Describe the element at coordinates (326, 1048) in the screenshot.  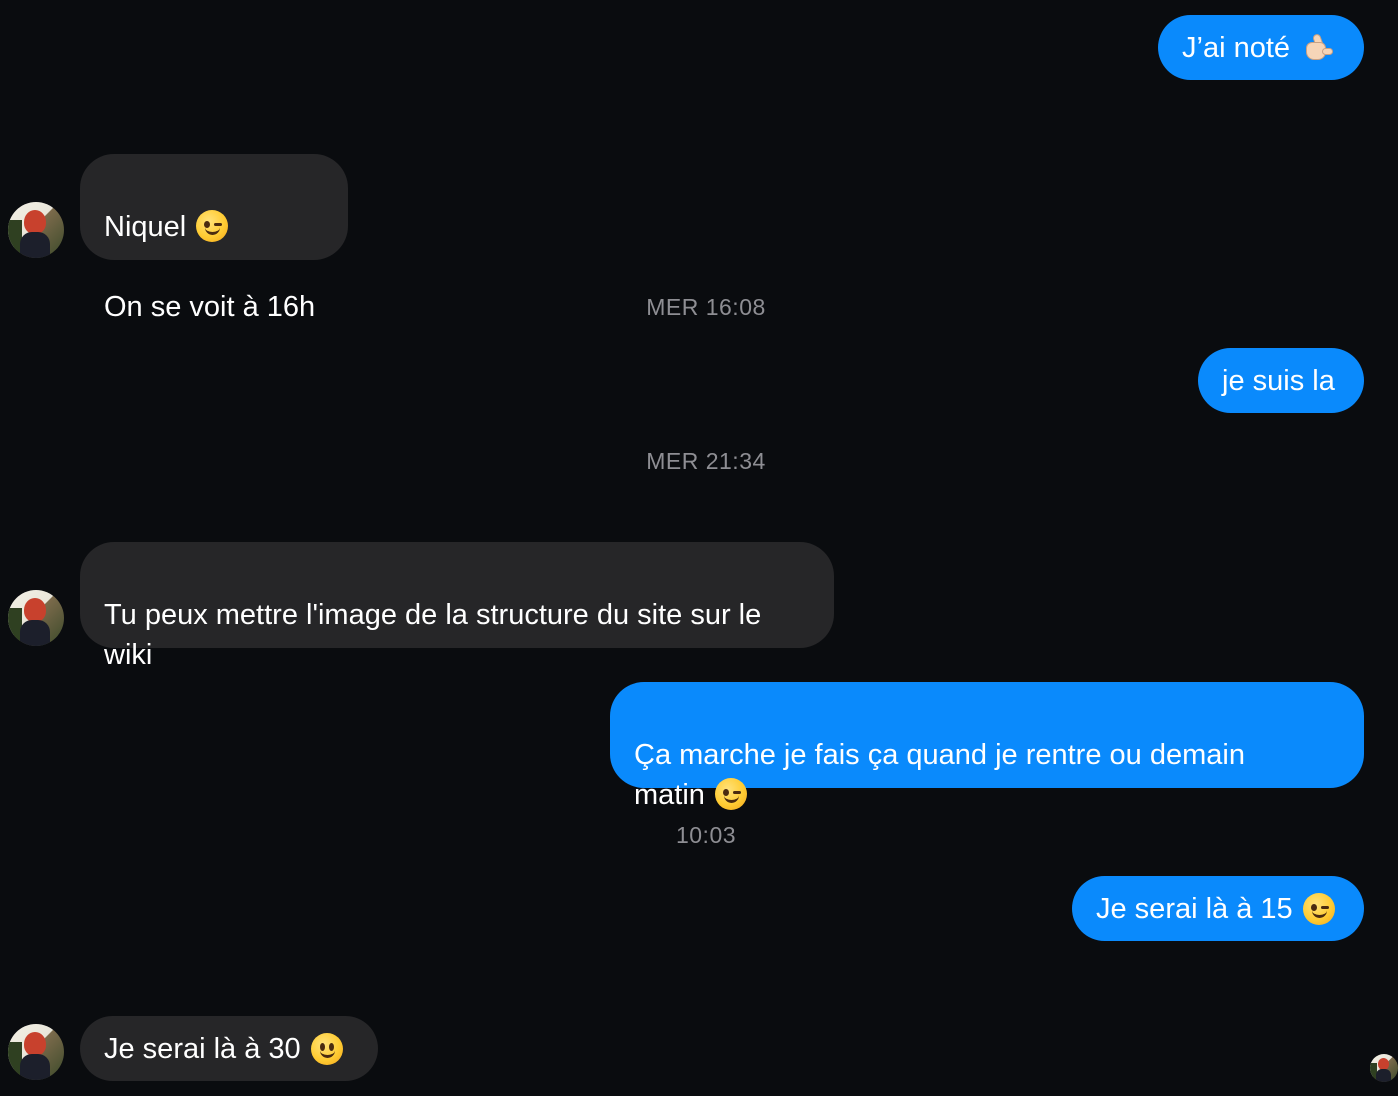
I see `slightly-smiling-face-icon` at that location.